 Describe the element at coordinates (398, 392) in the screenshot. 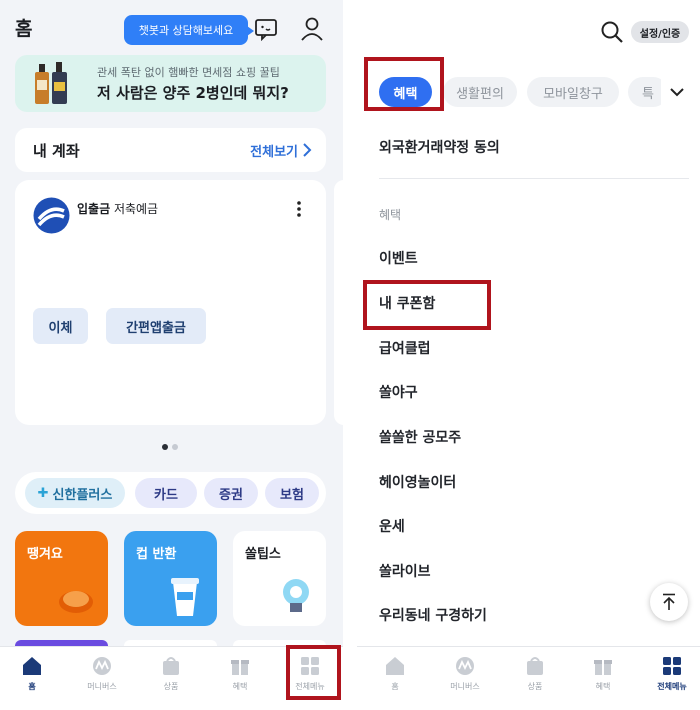

I see `menu-item-sol-baseball: 쏠야구` at that location.